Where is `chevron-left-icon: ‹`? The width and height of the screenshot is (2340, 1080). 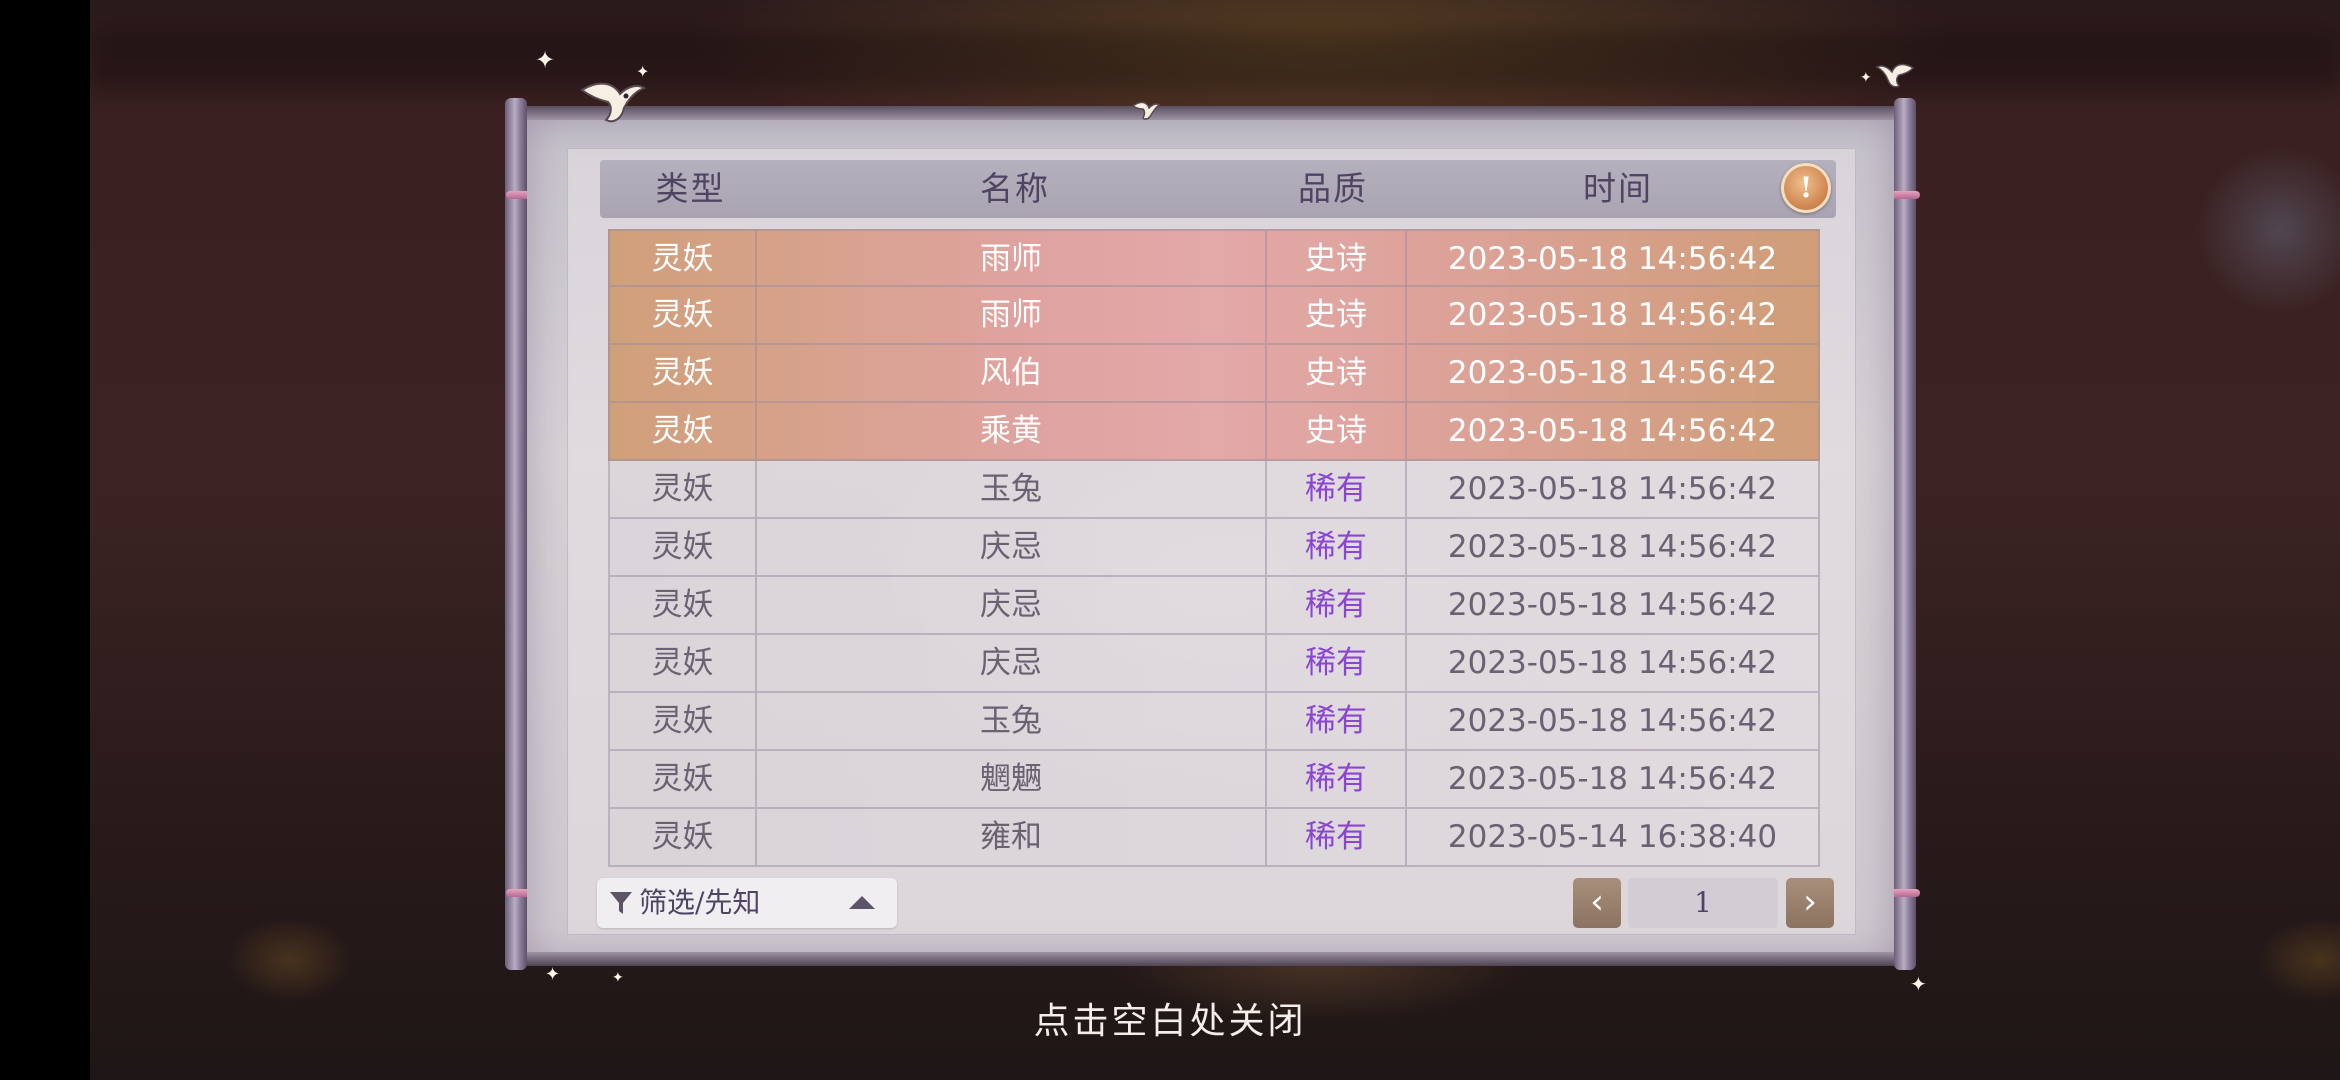 chevron-left-icon: ‹ is located at coordinates (1597, 902).